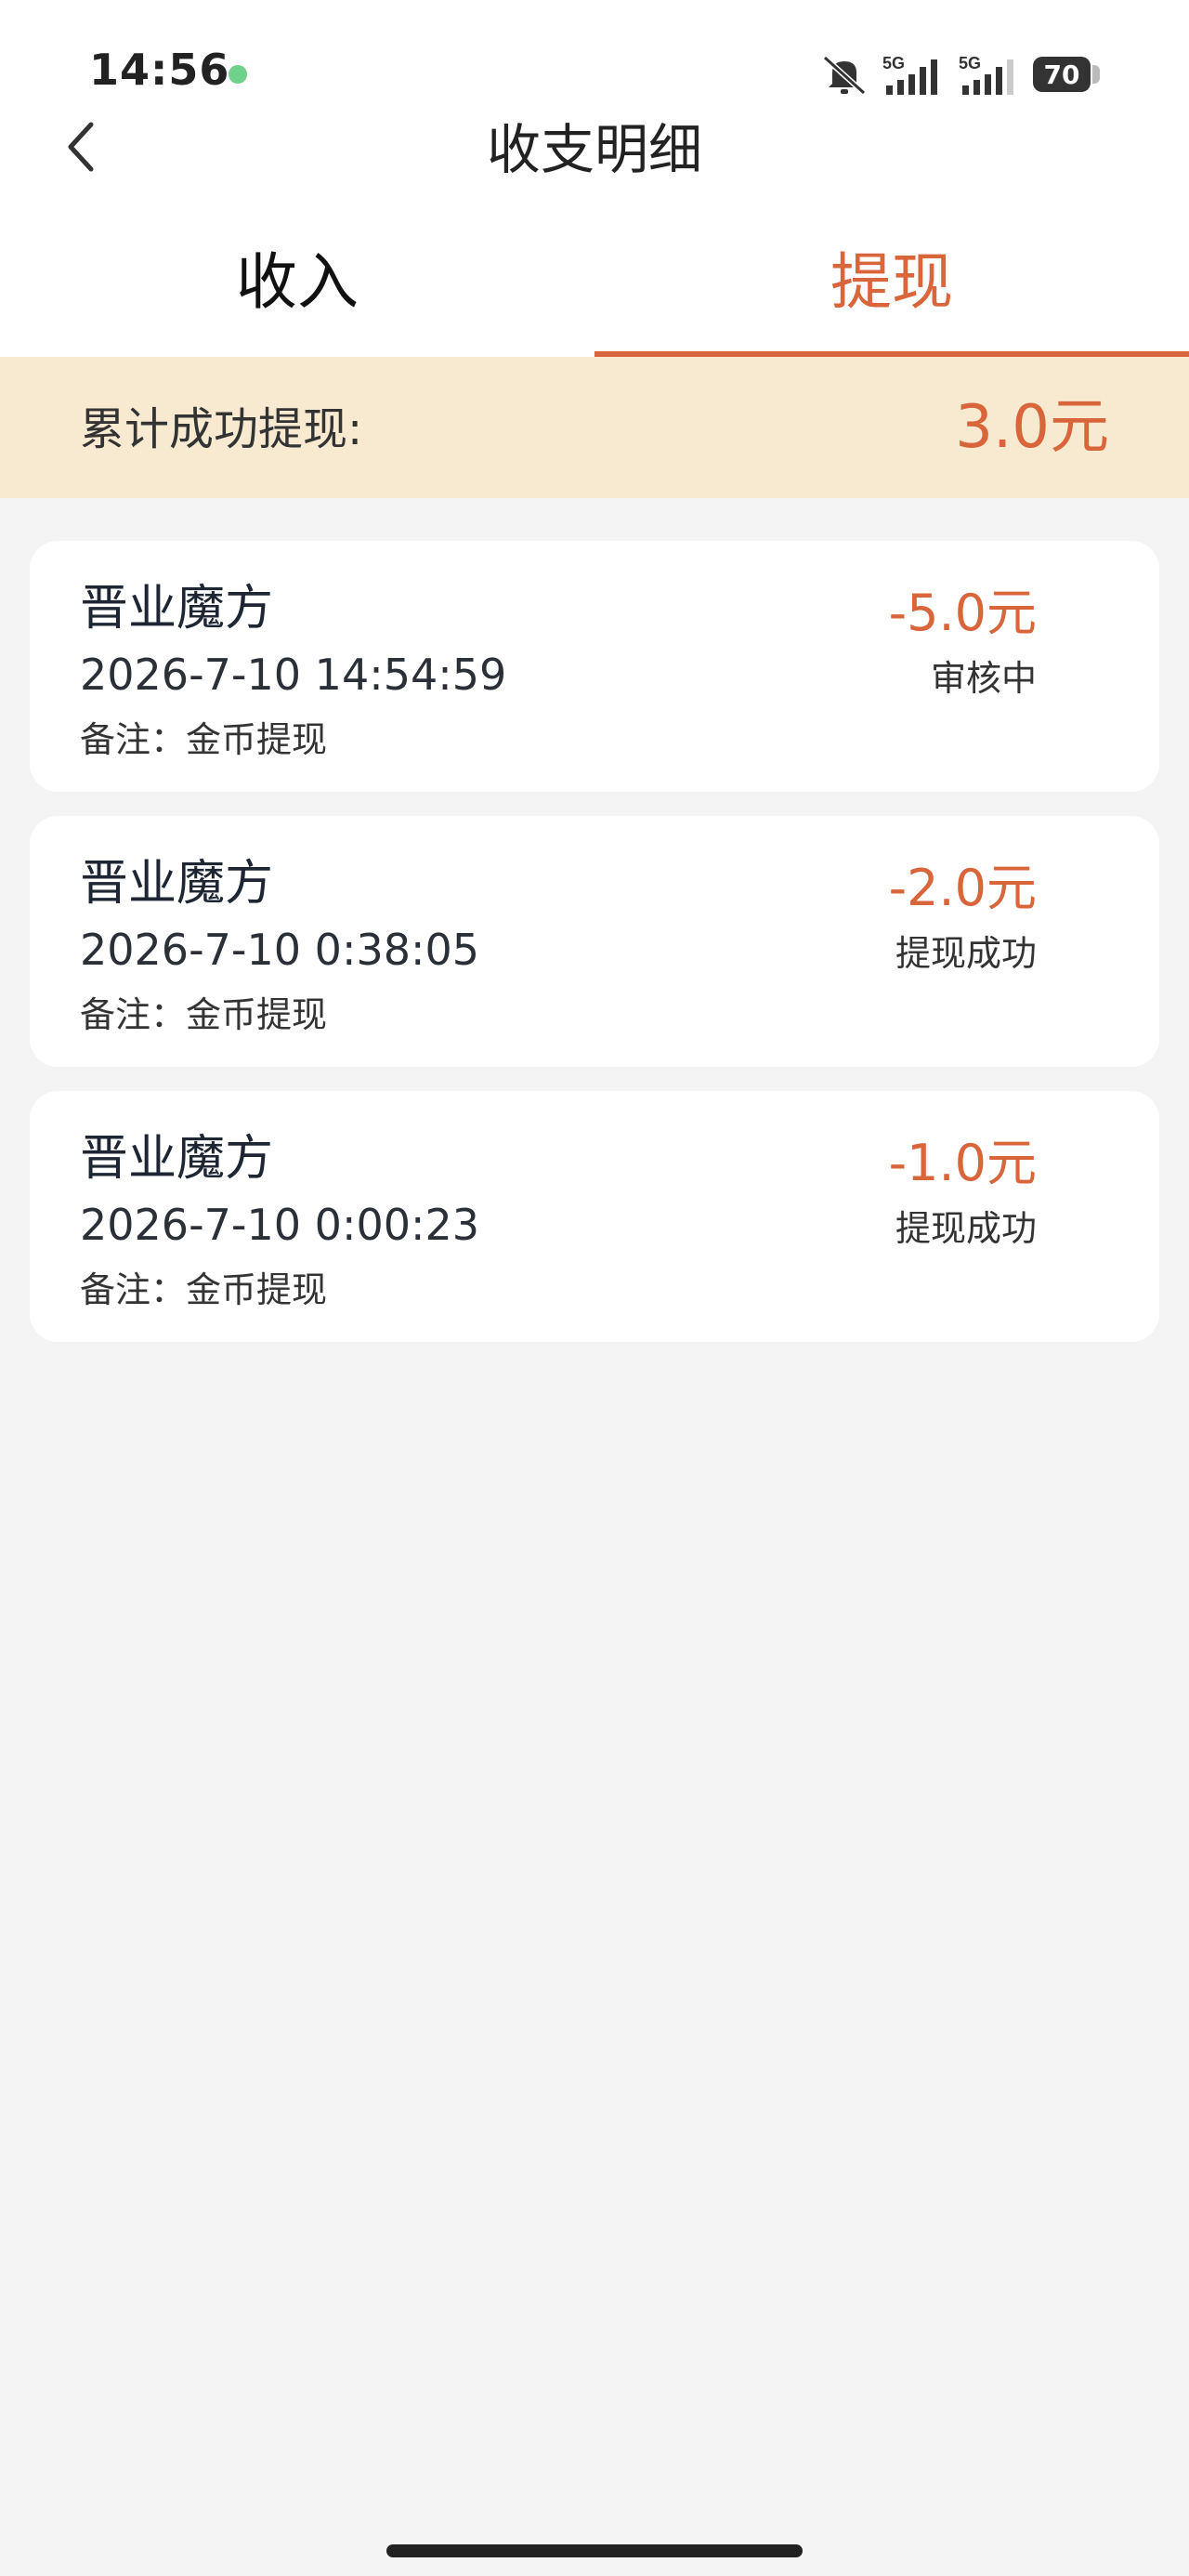  What do you see at coordinates (844, 74) in the screenshot?
I see `mute-bell-icon` at bounding box center [844, 74].